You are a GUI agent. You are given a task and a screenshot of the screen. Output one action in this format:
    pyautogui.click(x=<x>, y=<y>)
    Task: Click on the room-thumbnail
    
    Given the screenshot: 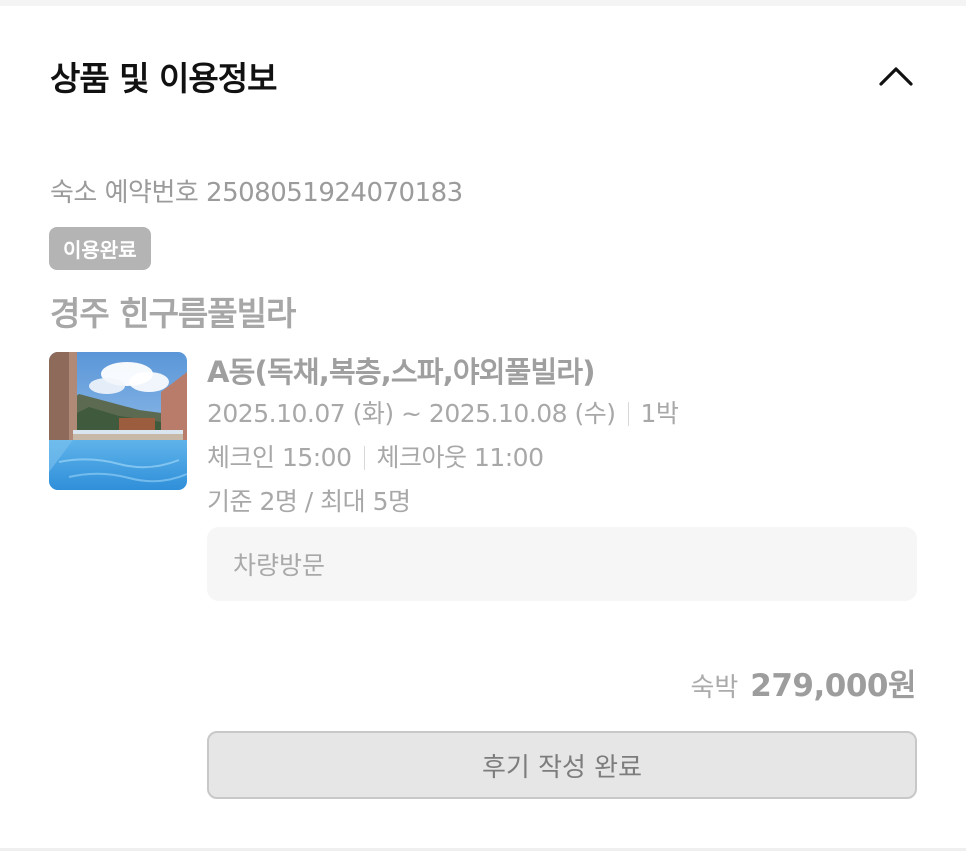 What is the action you would take?
    pyautogui.click(x=118, y=421)
    